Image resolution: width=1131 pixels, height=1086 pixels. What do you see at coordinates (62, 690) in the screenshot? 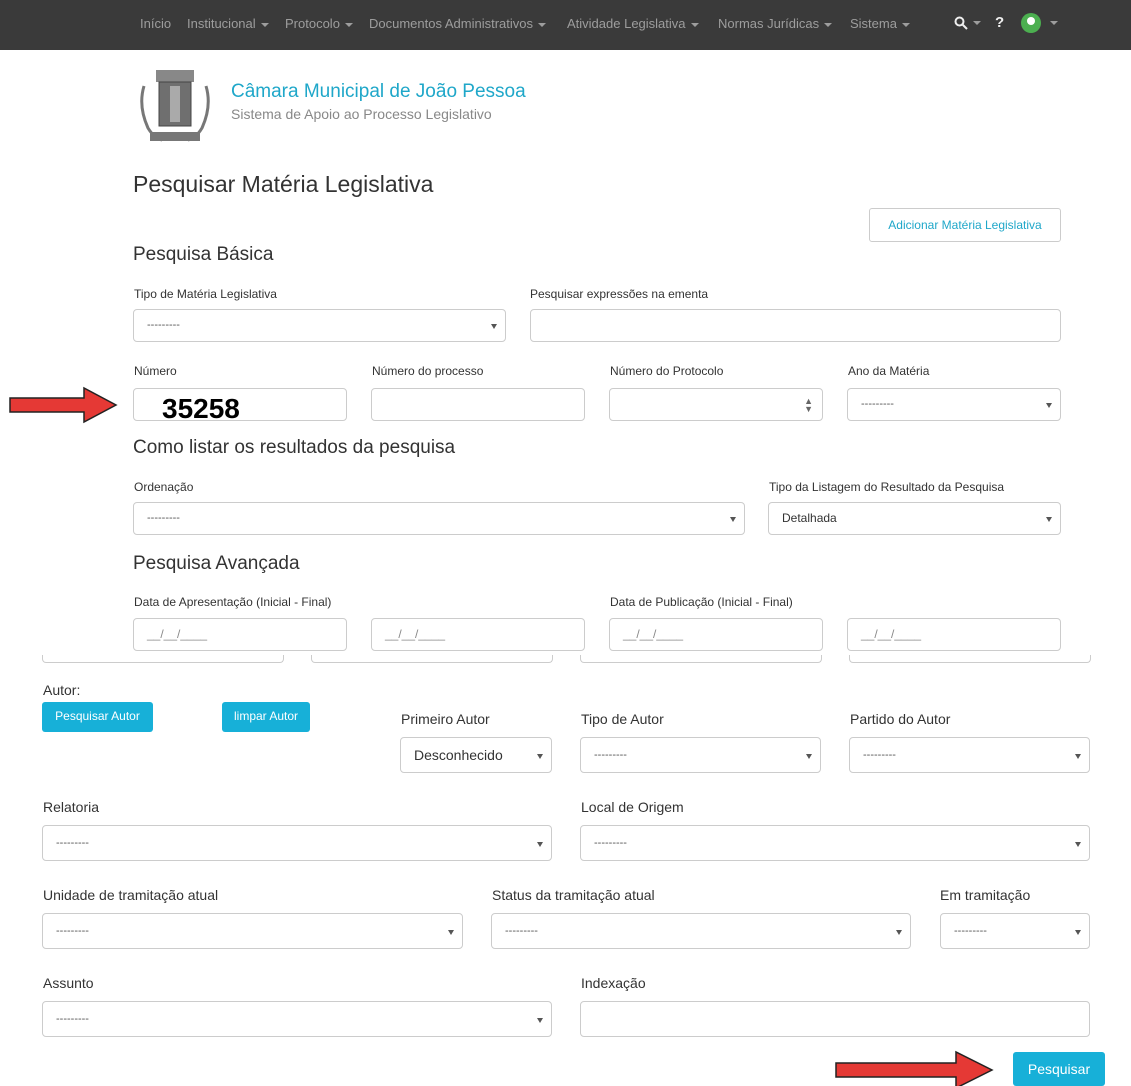
I see `autor-label: Autor:` at bounding box center [62, 690].